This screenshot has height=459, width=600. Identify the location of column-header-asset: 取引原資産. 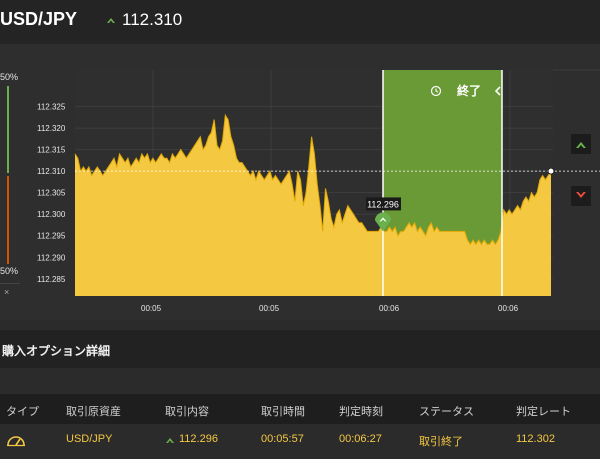
(93, 412).